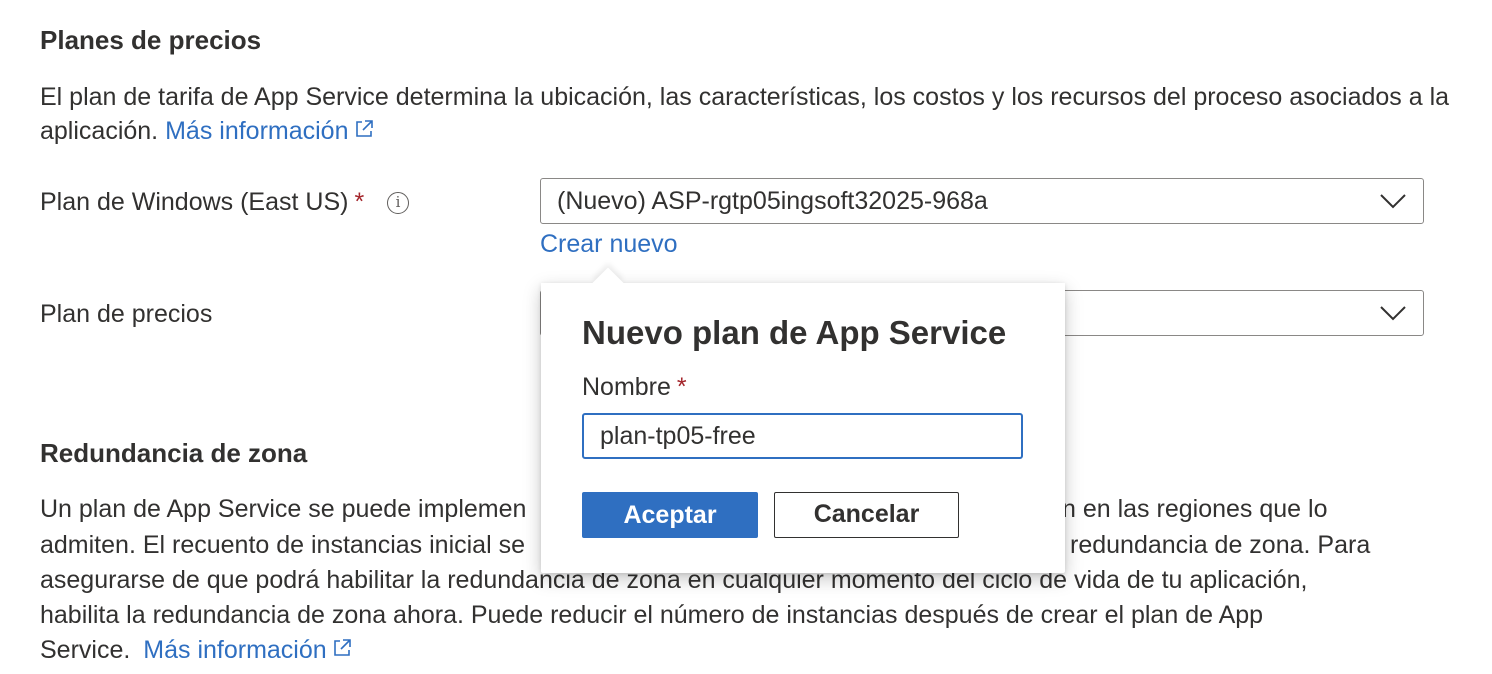 The width and height of the screenshot is (1492, 674). I want to click on pricing-learn-more-link: Más información, so click(269, 131).